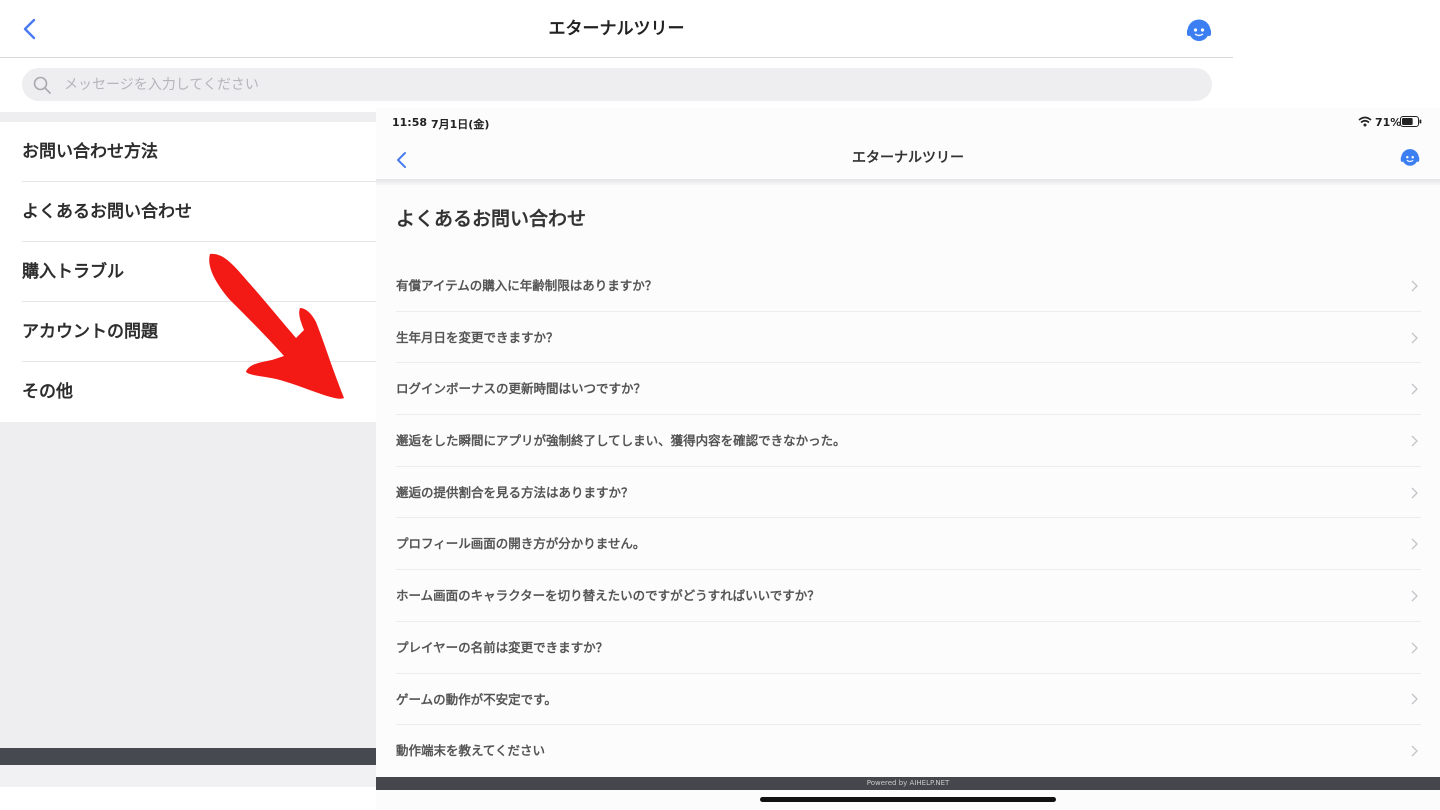 Image resolution: width=1440 pixels, height=810 pixels. I want to click on section-heading: よくあるお問い合わせ, so click(491, 219).